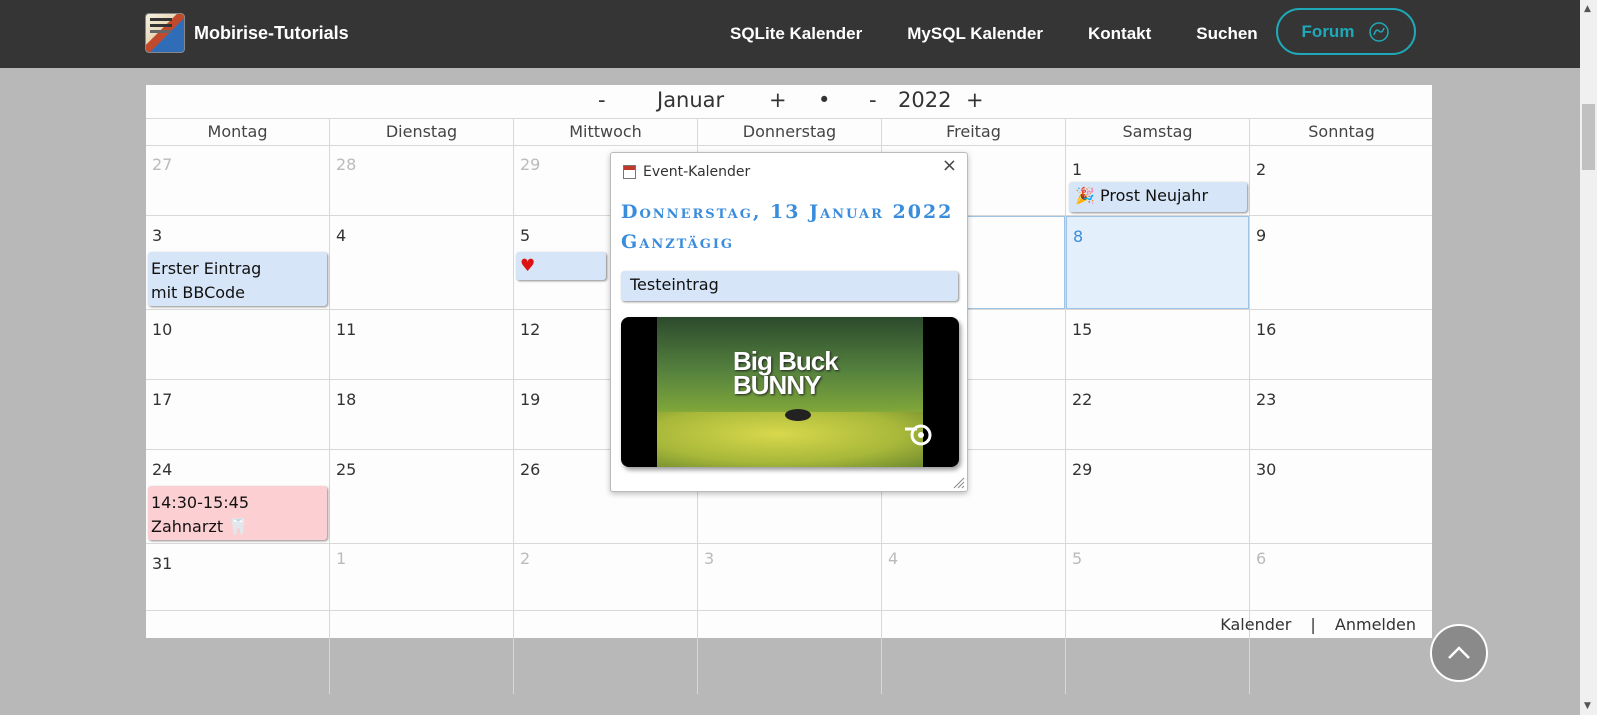 The height and width of the screenshot is (715, 1597). I want to click on anmelden-link: Anmelden, so click(1375, 624).